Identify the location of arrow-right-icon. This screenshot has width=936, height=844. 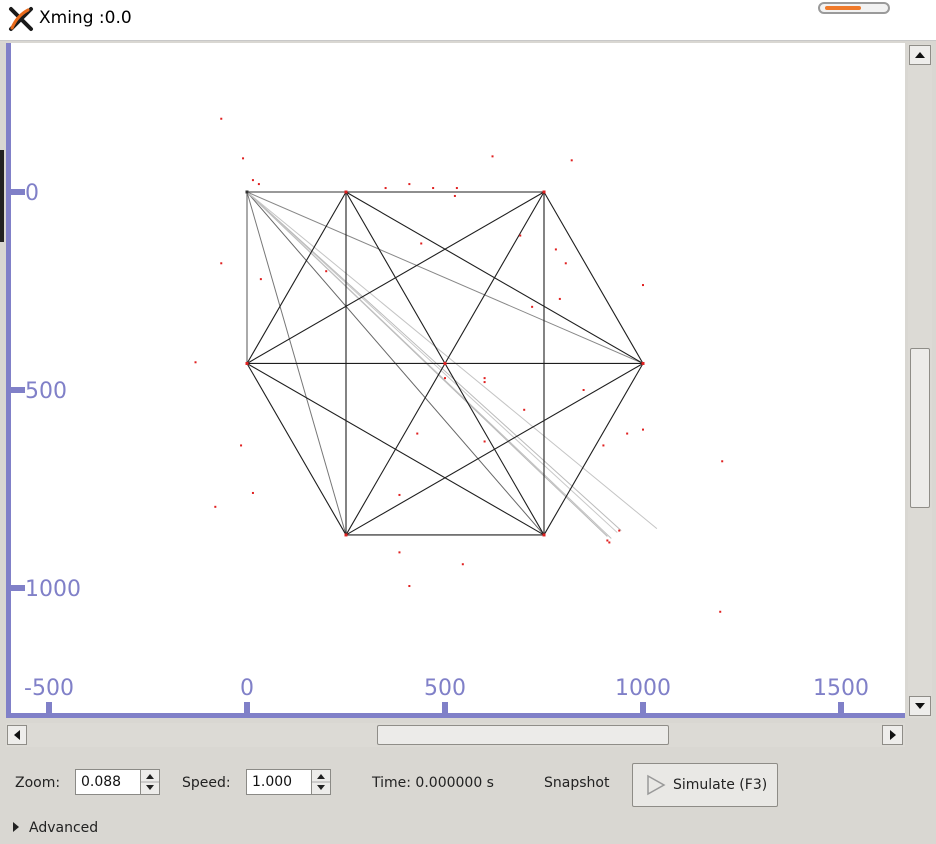
(892, 735).